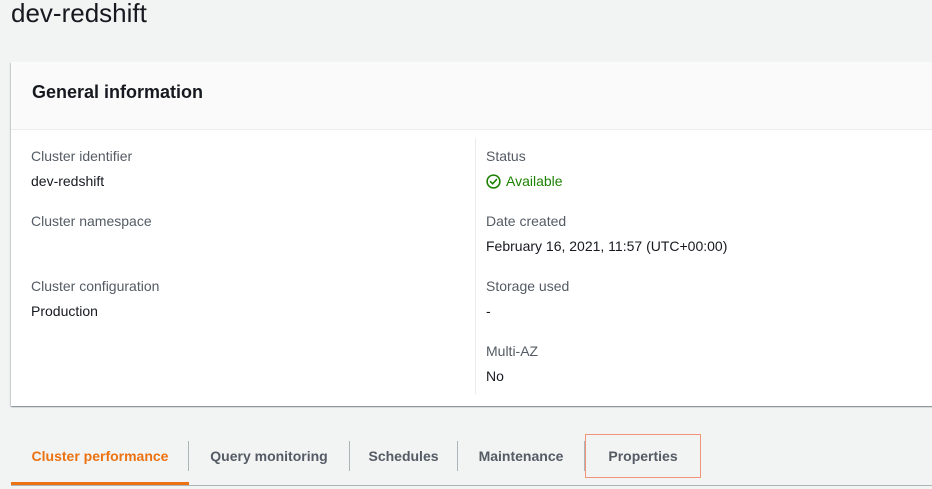 This screenshot has width=932, height=489. I want to click on storage-used-value: -, so click(488, 311).